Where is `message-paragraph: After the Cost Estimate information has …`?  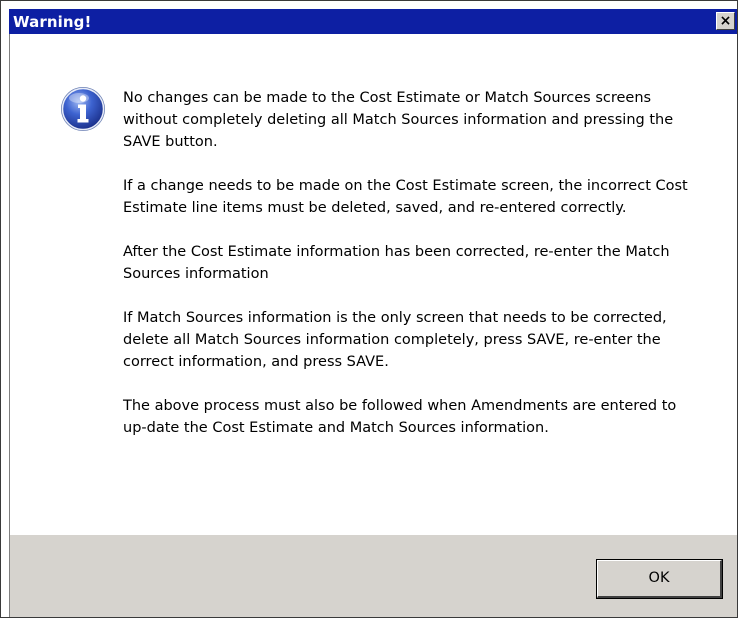 message-paragraph: After the Cost Estimate information has … is located at coordinates (396, 263).